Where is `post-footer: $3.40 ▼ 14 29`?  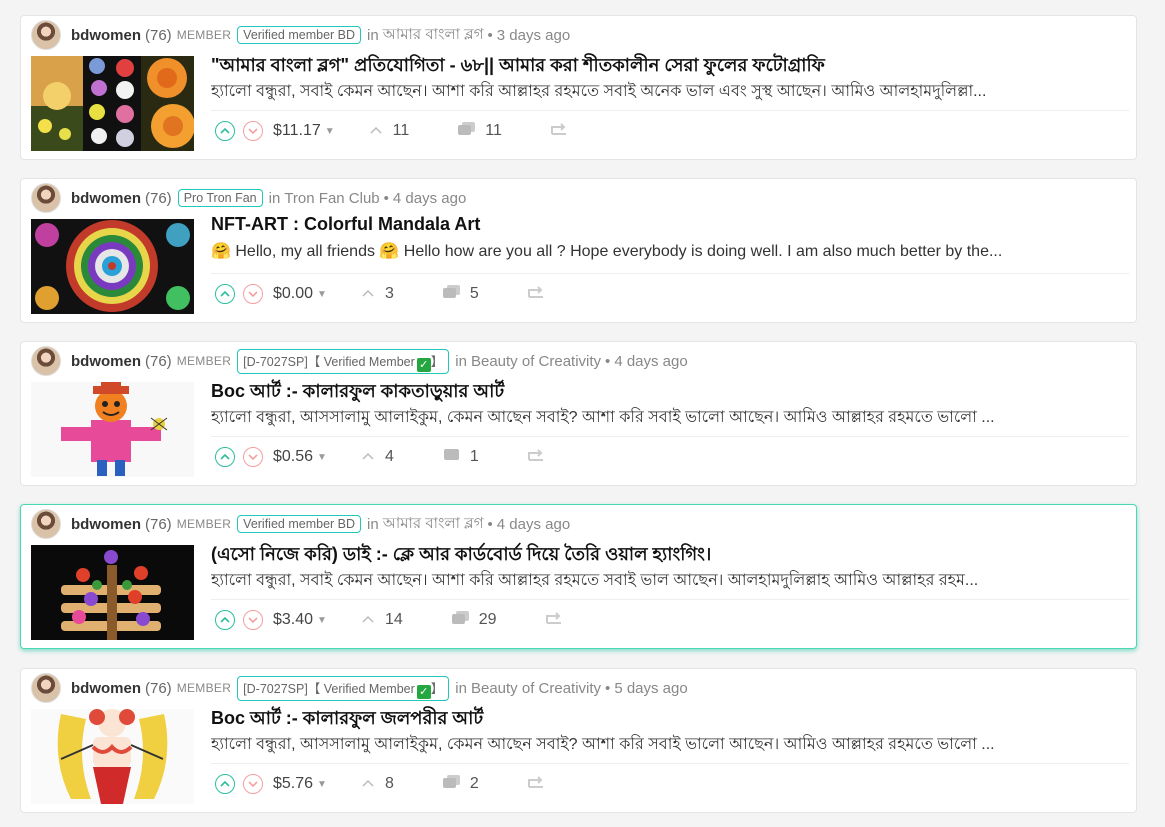 post-footer: $3.40 ▼ 14 29 is located at coordinates (389, 620).